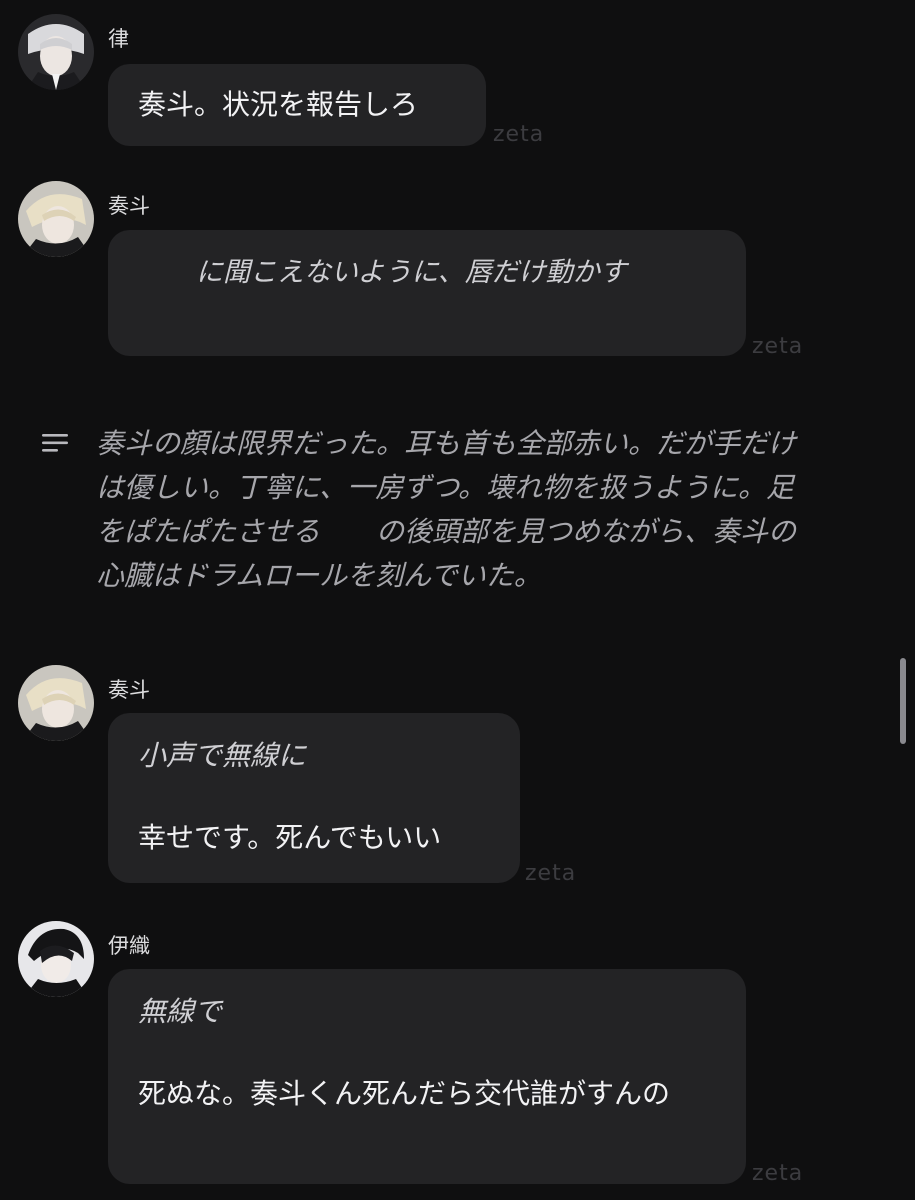  I want to click on message-action-text: 無線で, so click(180, 1011).